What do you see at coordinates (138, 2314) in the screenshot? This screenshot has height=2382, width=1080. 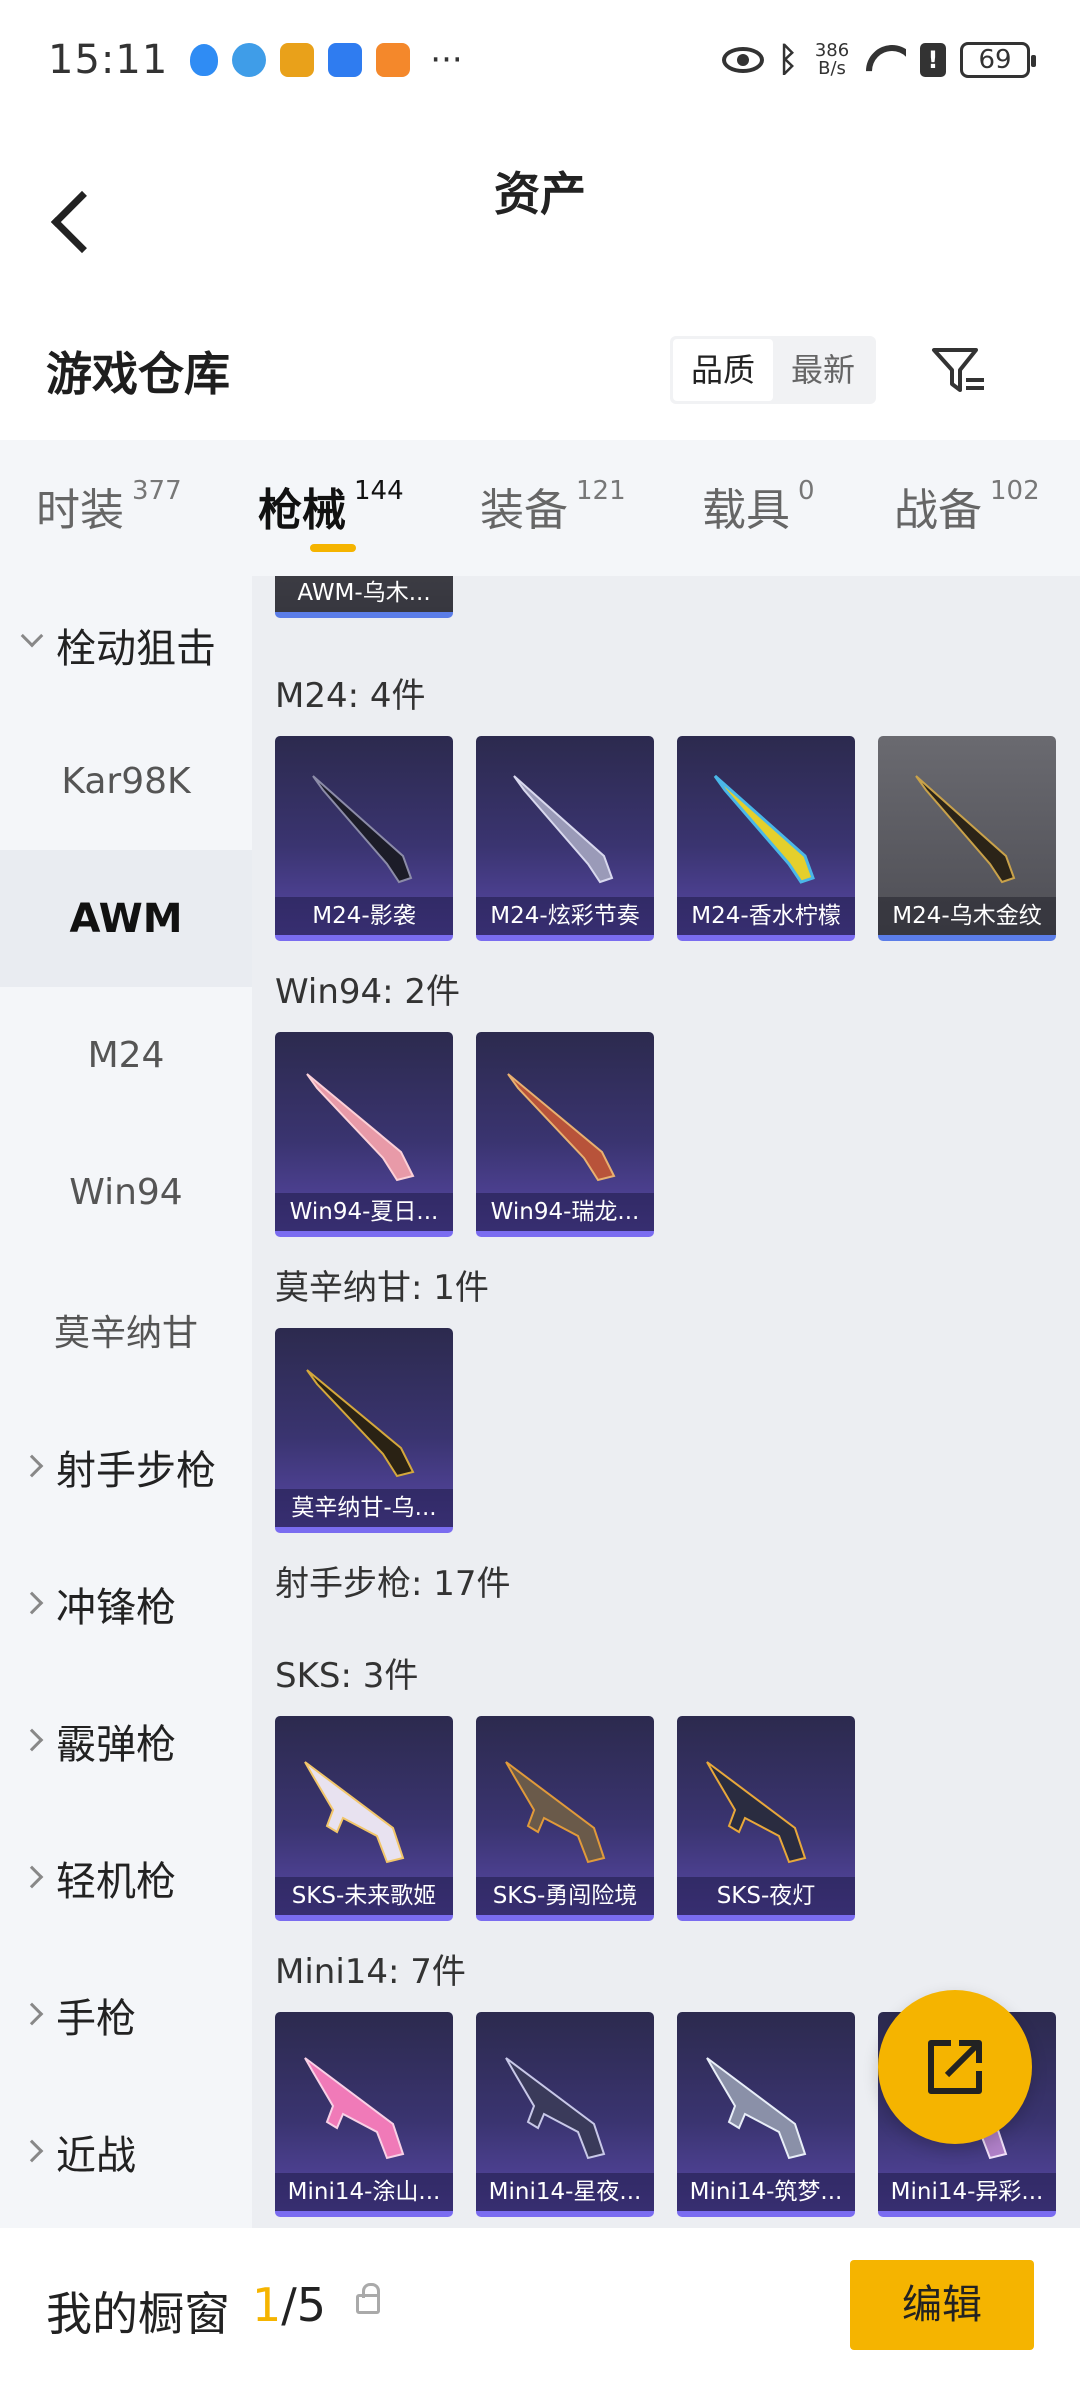 I see `showcase-title: 我的橱窗` at bounding box center [138, 2314].